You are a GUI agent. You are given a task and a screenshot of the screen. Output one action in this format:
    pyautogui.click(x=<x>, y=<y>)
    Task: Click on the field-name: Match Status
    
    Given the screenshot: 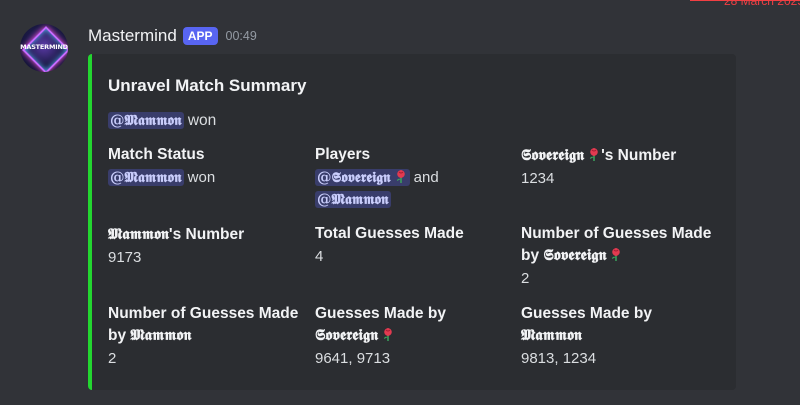 What is the action you would take?
    pyautogui.click(x=156, y=154)
    